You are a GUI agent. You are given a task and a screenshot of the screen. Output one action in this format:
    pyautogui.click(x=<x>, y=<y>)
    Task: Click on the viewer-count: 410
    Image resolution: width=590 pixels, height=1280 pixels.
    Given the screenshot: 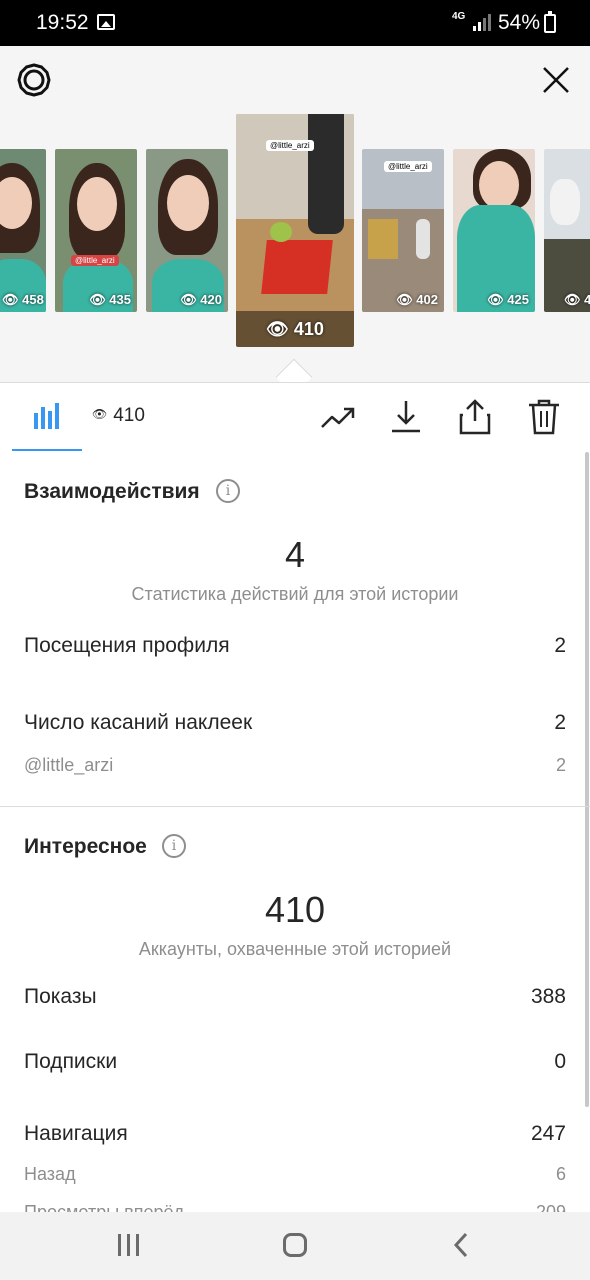 What is the action you would take?
    pyautogui.click(x=129, y=415)
    